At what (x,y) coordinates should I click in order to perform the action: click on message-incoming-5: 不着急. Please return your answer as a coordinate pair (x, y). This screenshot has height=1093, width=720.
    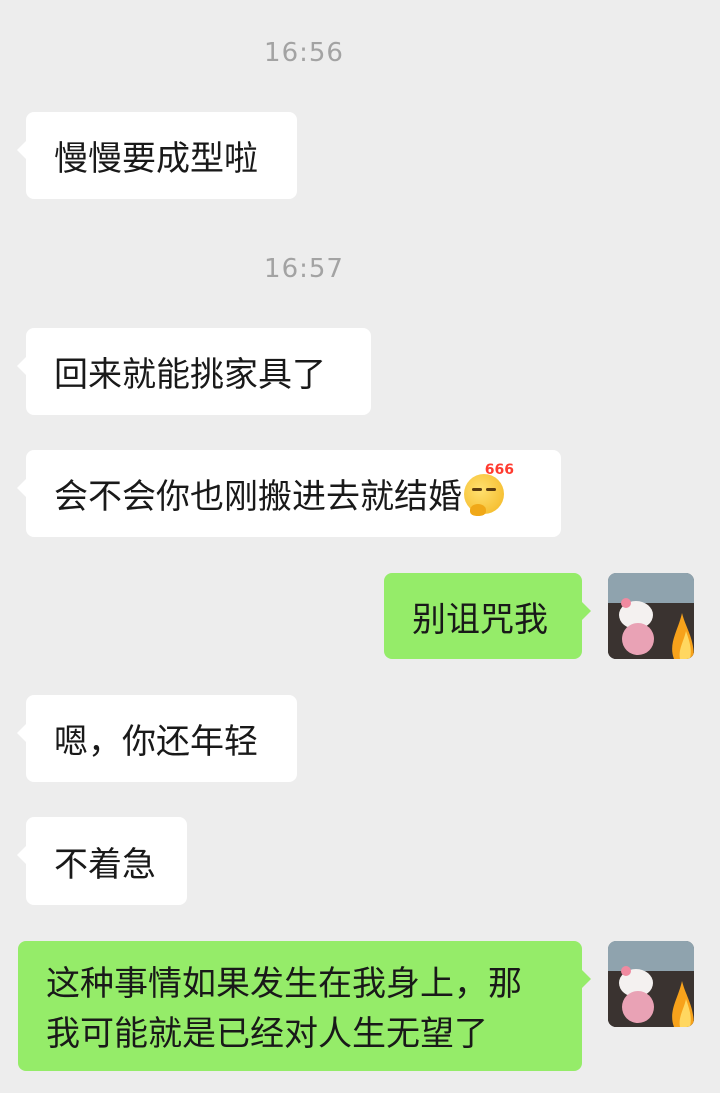
    Looking at the image, I should click on (102, 861).